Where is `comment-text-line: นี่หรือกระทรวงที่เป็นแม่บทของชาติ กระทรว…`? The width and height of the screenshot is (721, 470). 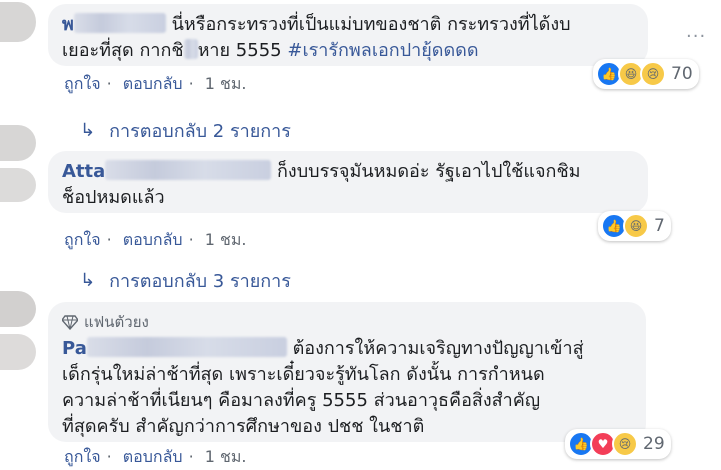 comment-text-line: นี่หรือกระทรวงที่เป็นแม่บทของชาติ กระทรว… is located at coordinates (371, 24).